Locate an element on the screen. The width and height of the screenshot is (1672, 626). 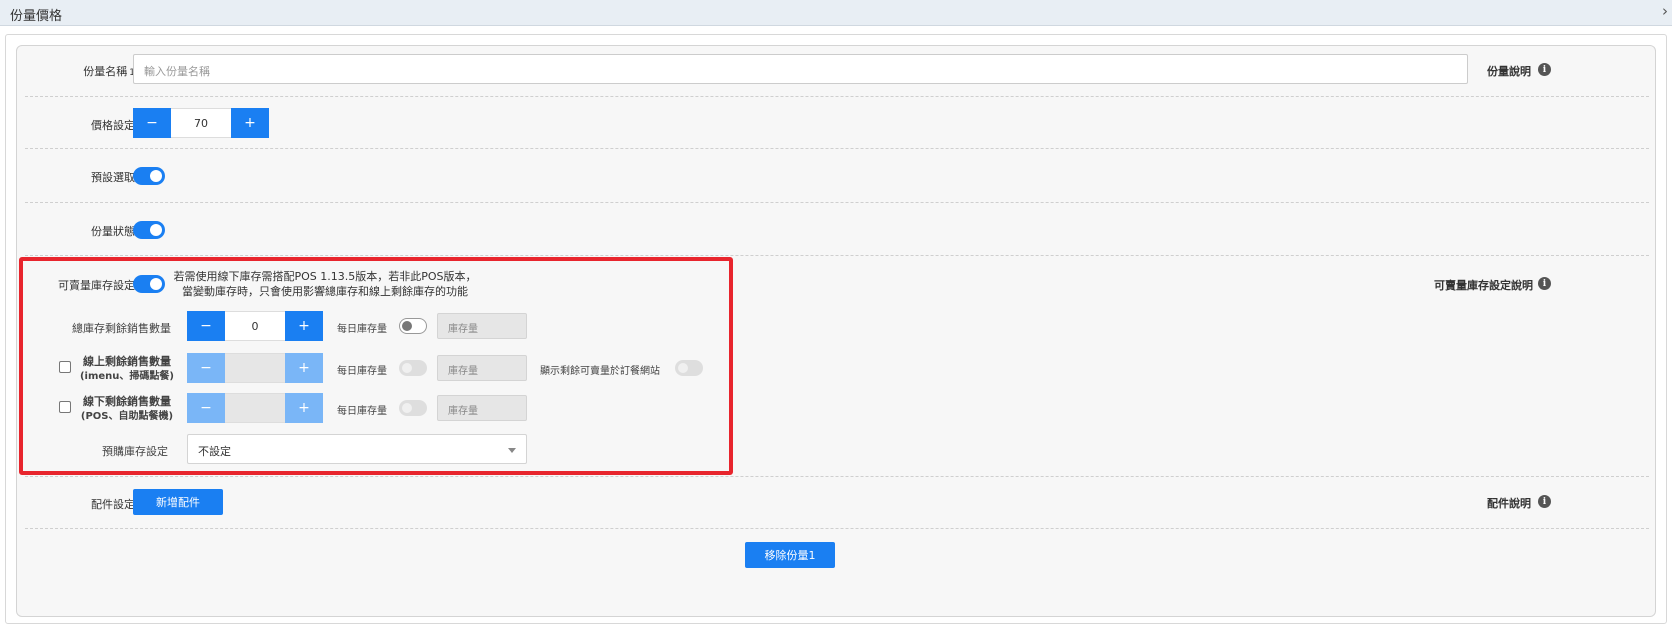
remove-portion-button: 移除份量1 is located at coordinates (790, 555).